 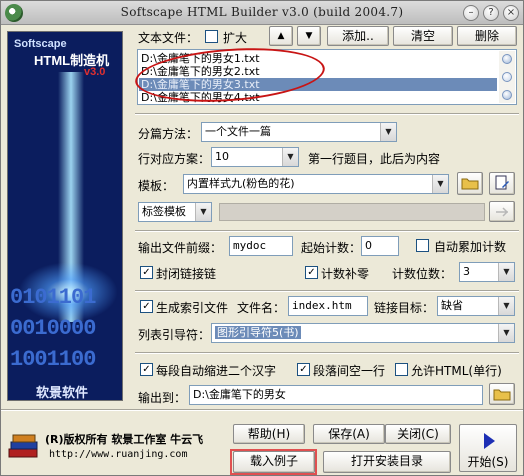 I want to click on delete-file-button: 删除, so click(x=487, y=36).